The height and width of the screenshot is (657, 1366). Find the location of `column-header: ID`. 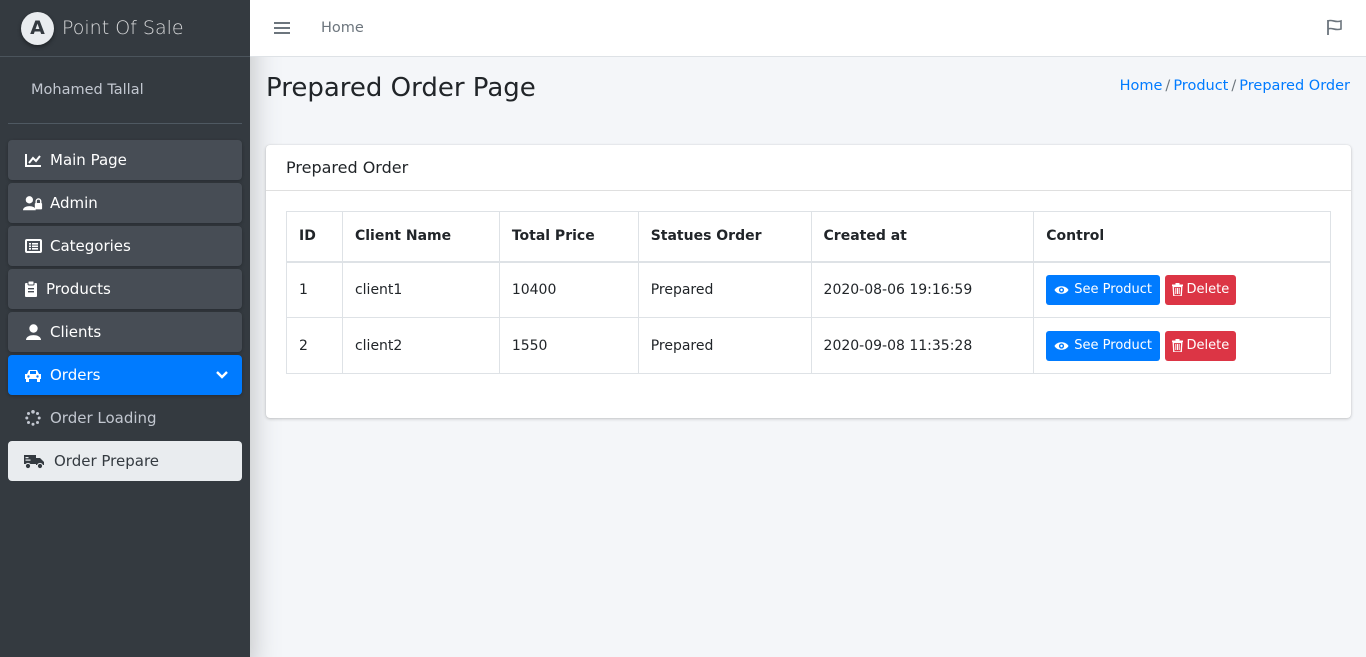

column-header: ID is located at coordinates (314, 237).